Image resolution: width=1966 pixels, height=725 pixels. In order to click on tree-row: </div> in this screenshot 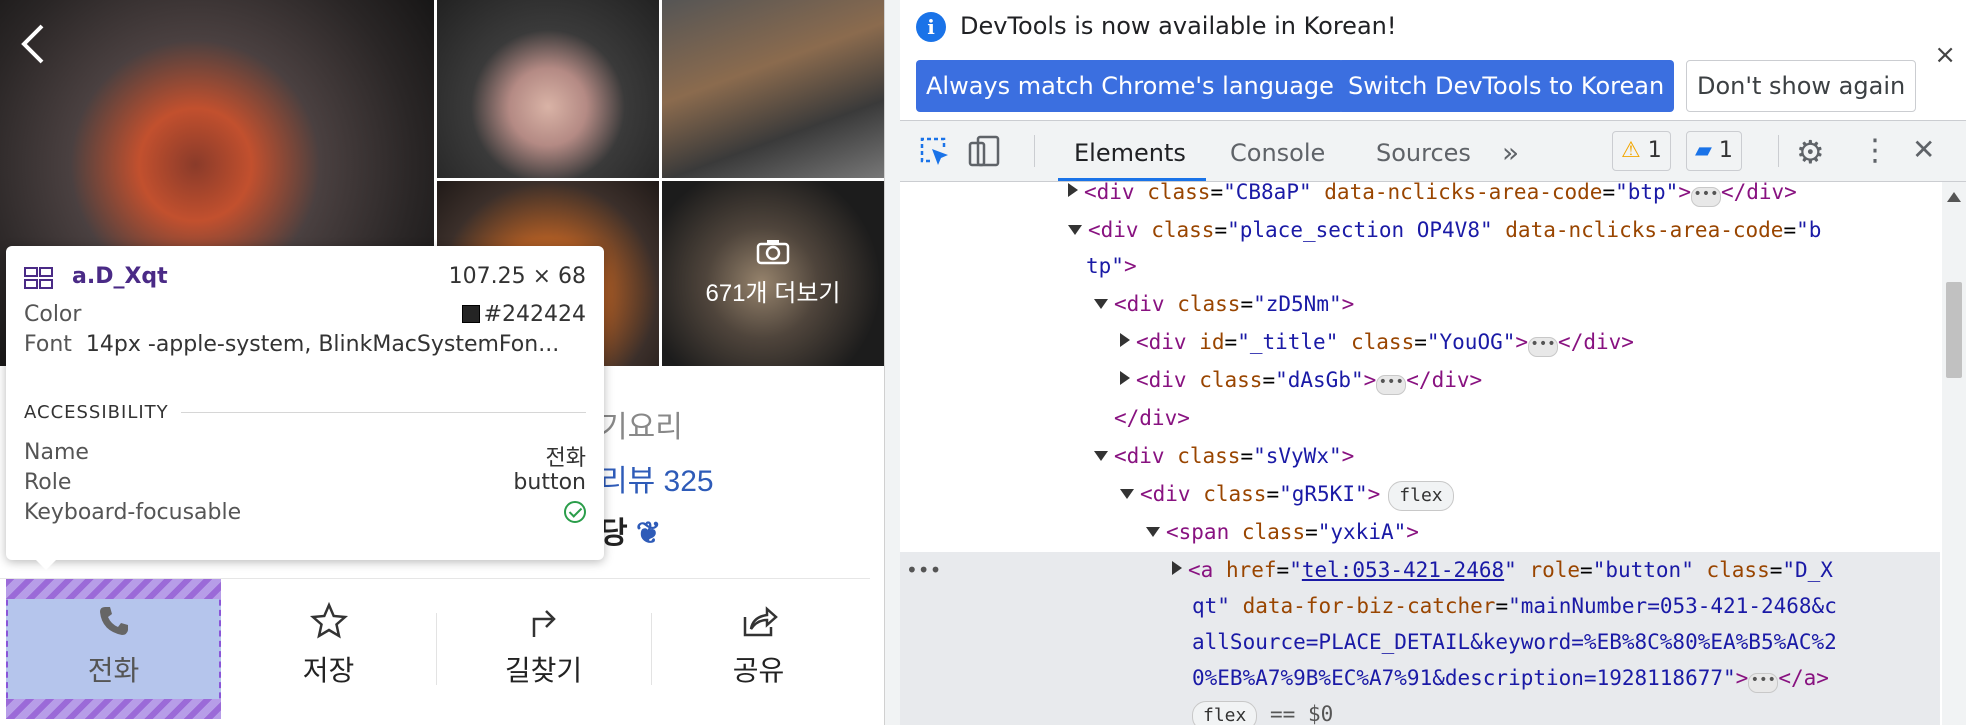, I will do `click(1152, 418)`.